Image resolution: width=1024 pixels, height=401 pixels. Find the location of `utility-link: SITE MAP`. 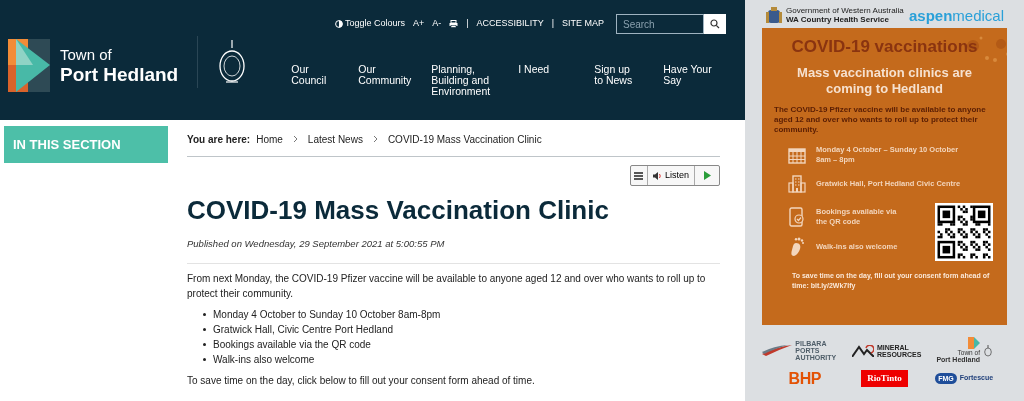

utility-link: SITE MAP is located at coordinates (583, 24).